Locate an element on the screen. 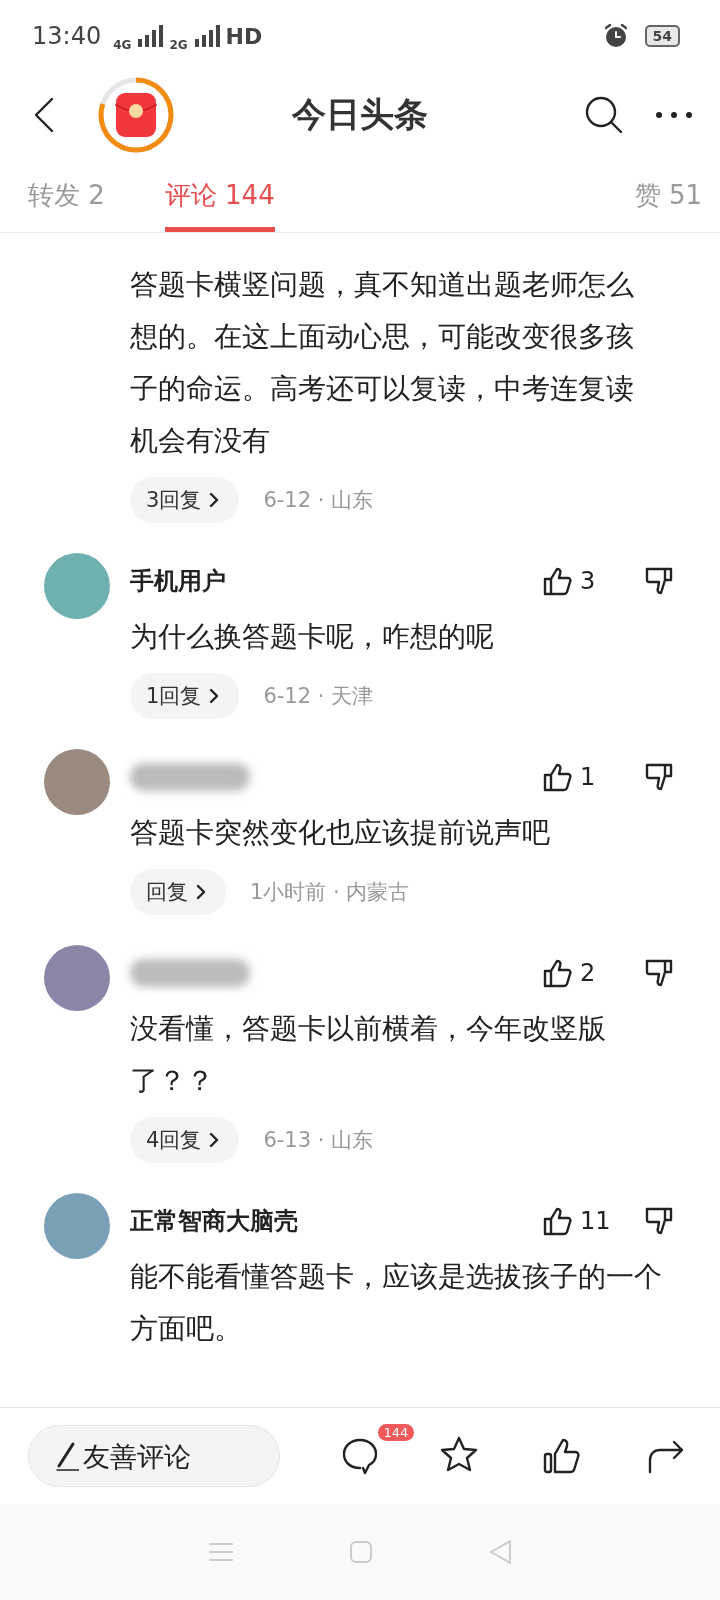 The width and height of the screenshot is (720, 1600). comment-text: 能不能看懂答题卡，应该是选拔孩子的一个方面吧。 is located at coordinates (396, 1303).